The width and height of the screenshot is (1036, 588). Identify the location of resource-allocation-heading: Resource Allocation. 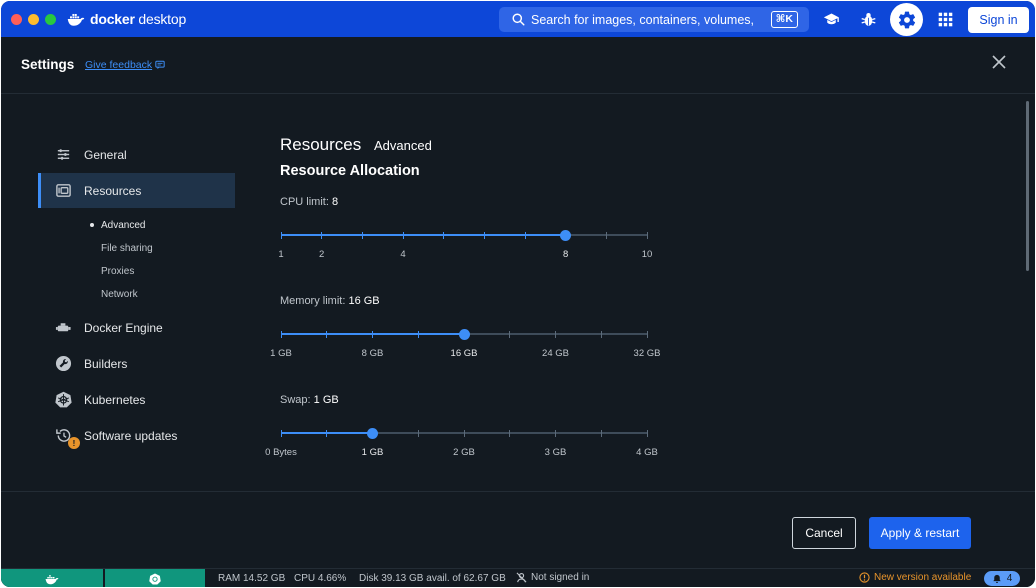
(350, 171).